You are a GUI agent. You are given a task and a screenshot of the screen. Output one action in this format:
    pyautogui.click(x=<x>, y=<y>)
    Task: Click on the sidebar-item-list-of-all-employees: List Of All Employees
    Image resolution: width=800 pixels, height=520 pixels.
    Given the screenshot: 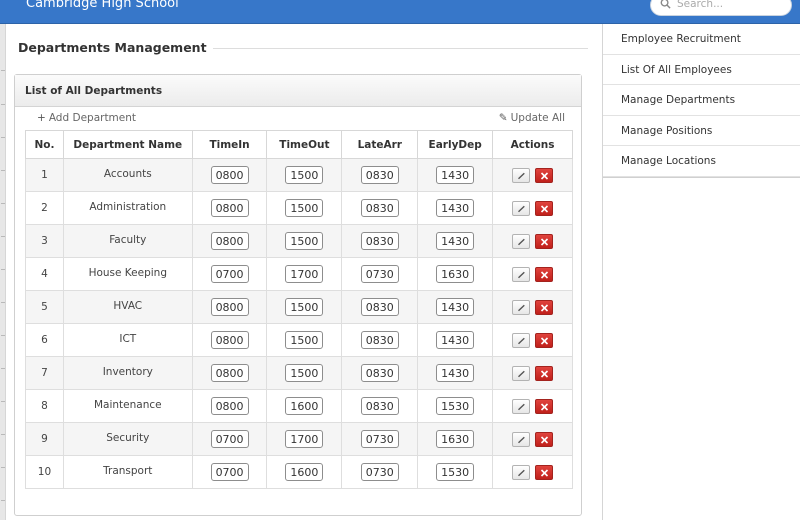 What is the action you would take?
    pyautogui.click(x=701, y=70)
    